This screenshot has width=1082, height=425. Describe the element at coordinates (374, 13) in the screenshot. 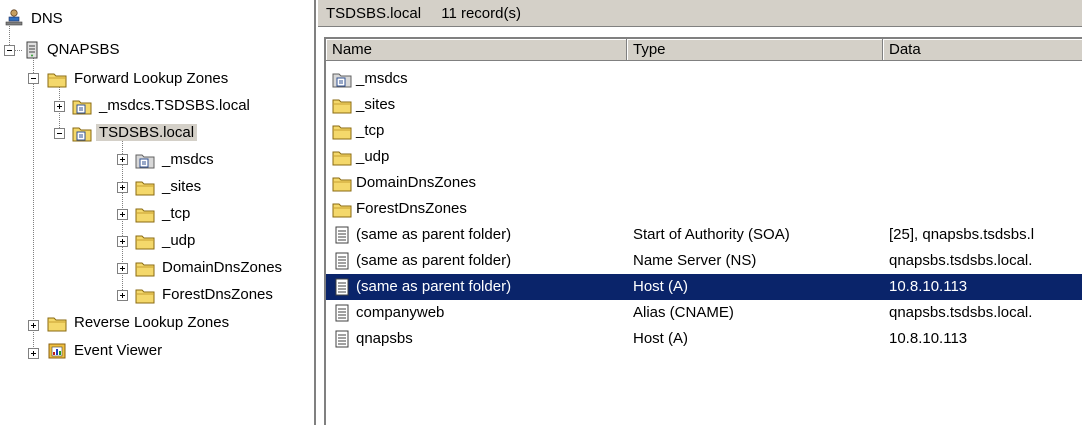

I see `details-zone-name: TSDSBS.local` at that location.